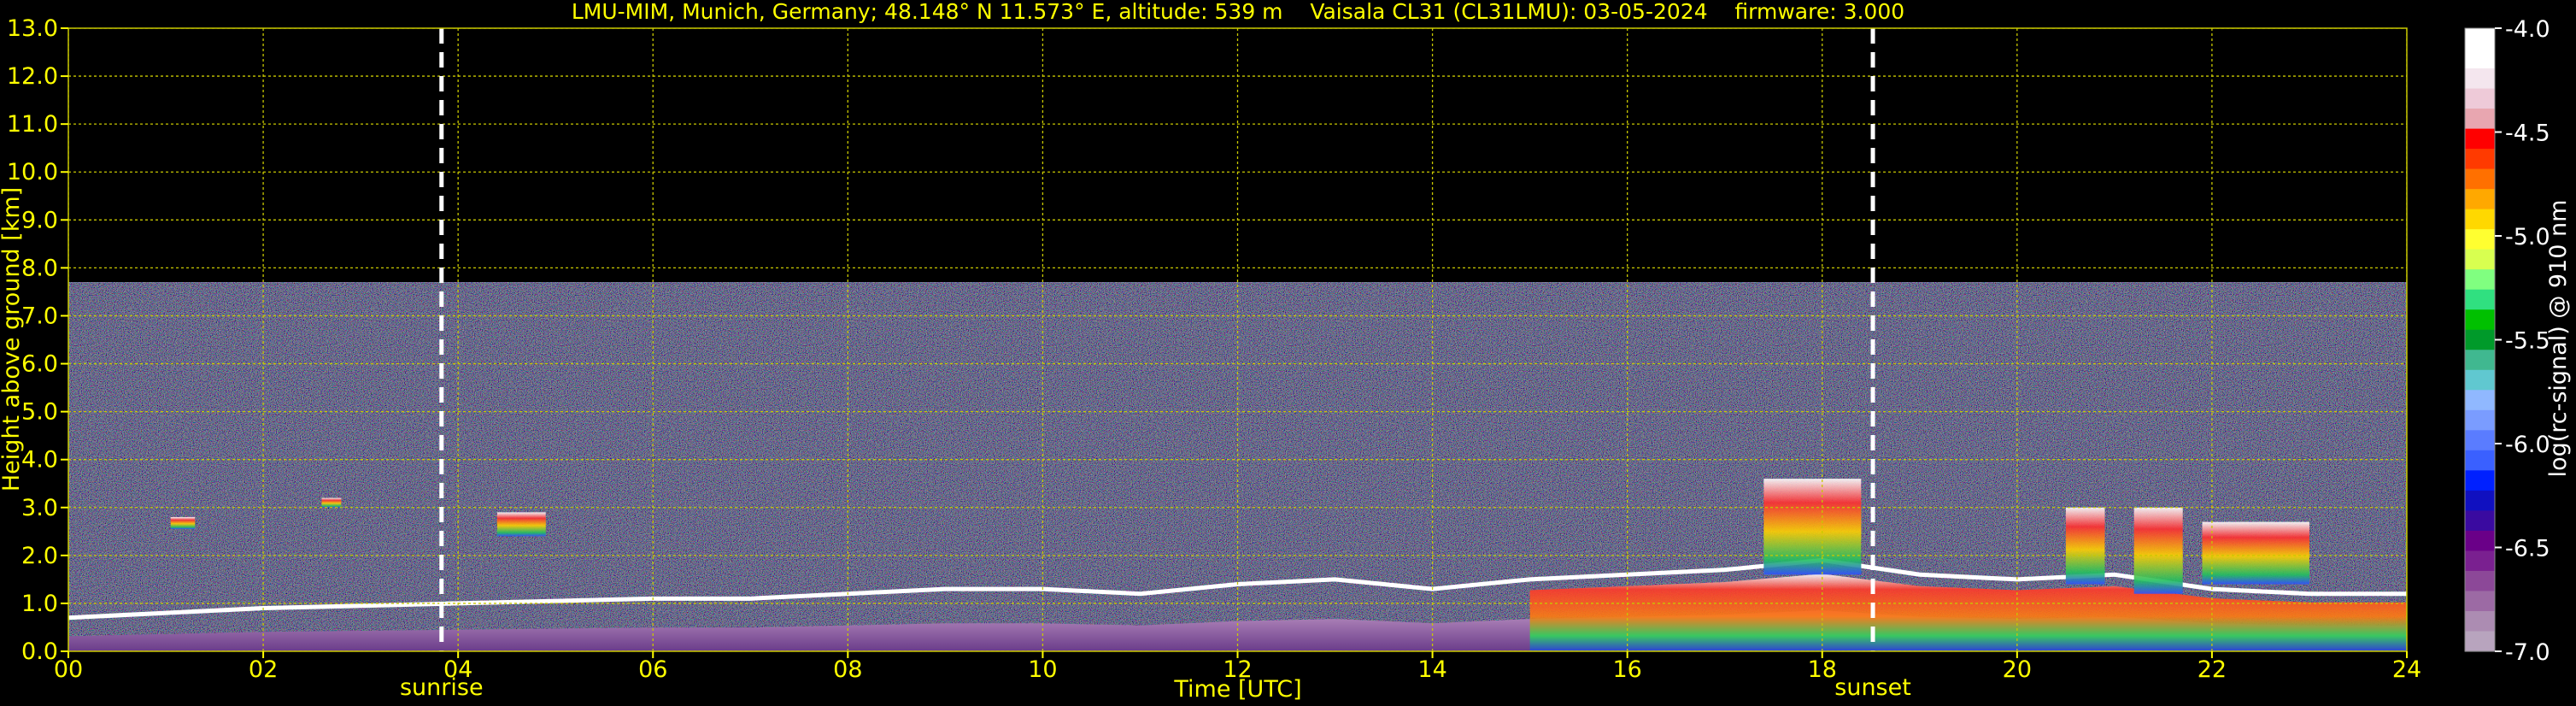 The height and width of the screenshot is (706, 2576). What do you see at coordinates (39, 268) in the screenshot?
I see `y-tick-label: 8.0` at bounding box center [39, 268].